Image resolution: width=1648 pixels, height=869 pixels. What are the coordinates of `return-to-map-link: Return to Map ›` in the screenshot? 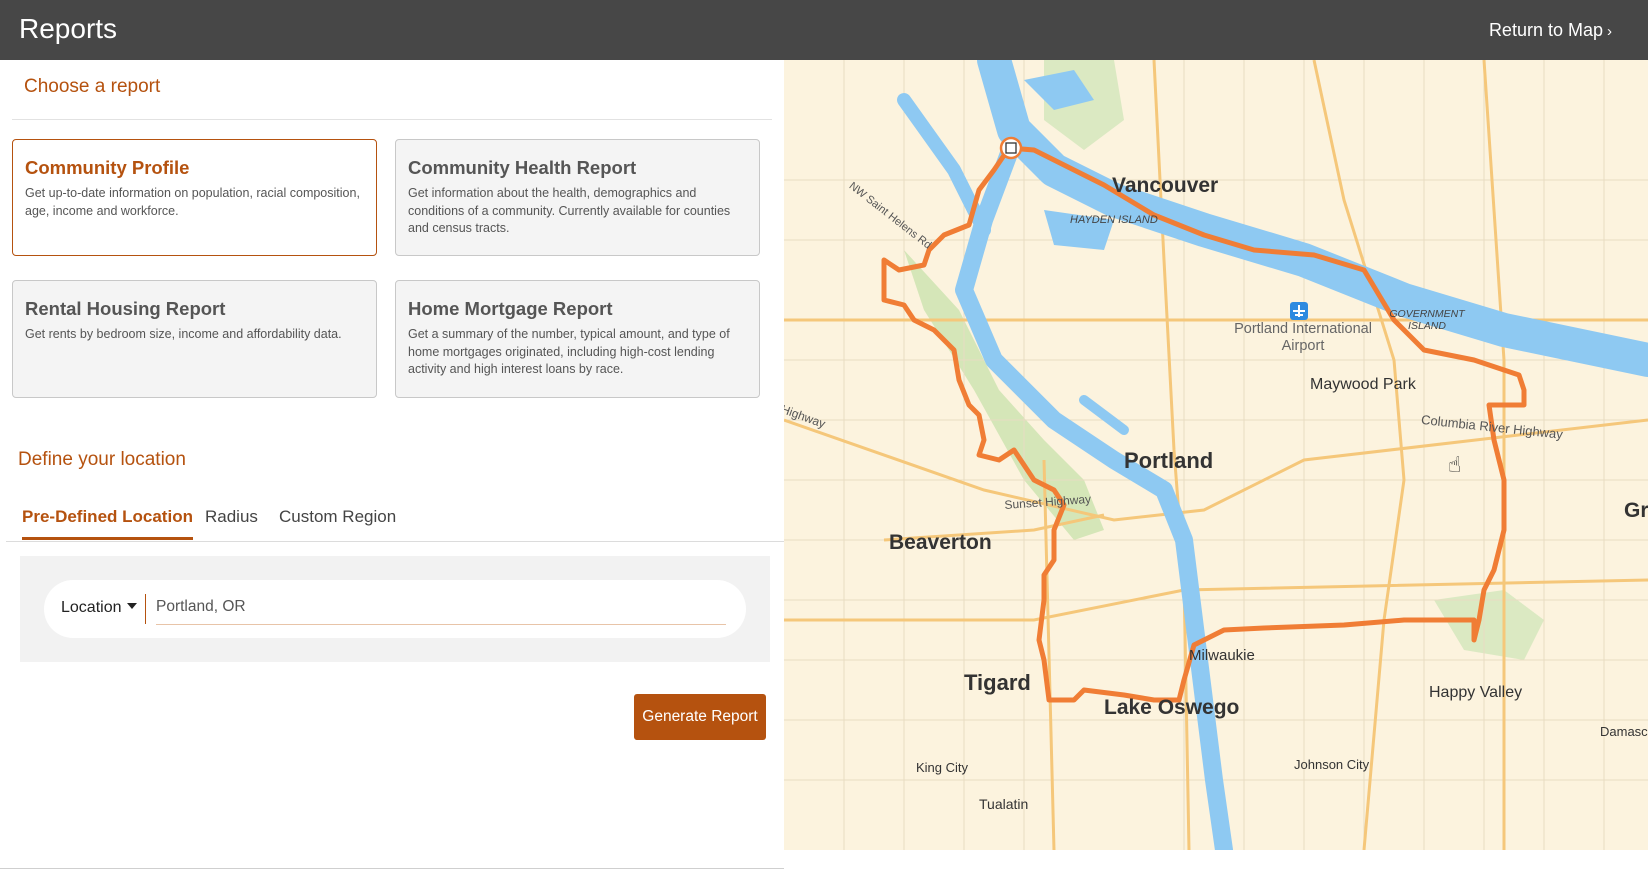 It's located at (1550, 30).